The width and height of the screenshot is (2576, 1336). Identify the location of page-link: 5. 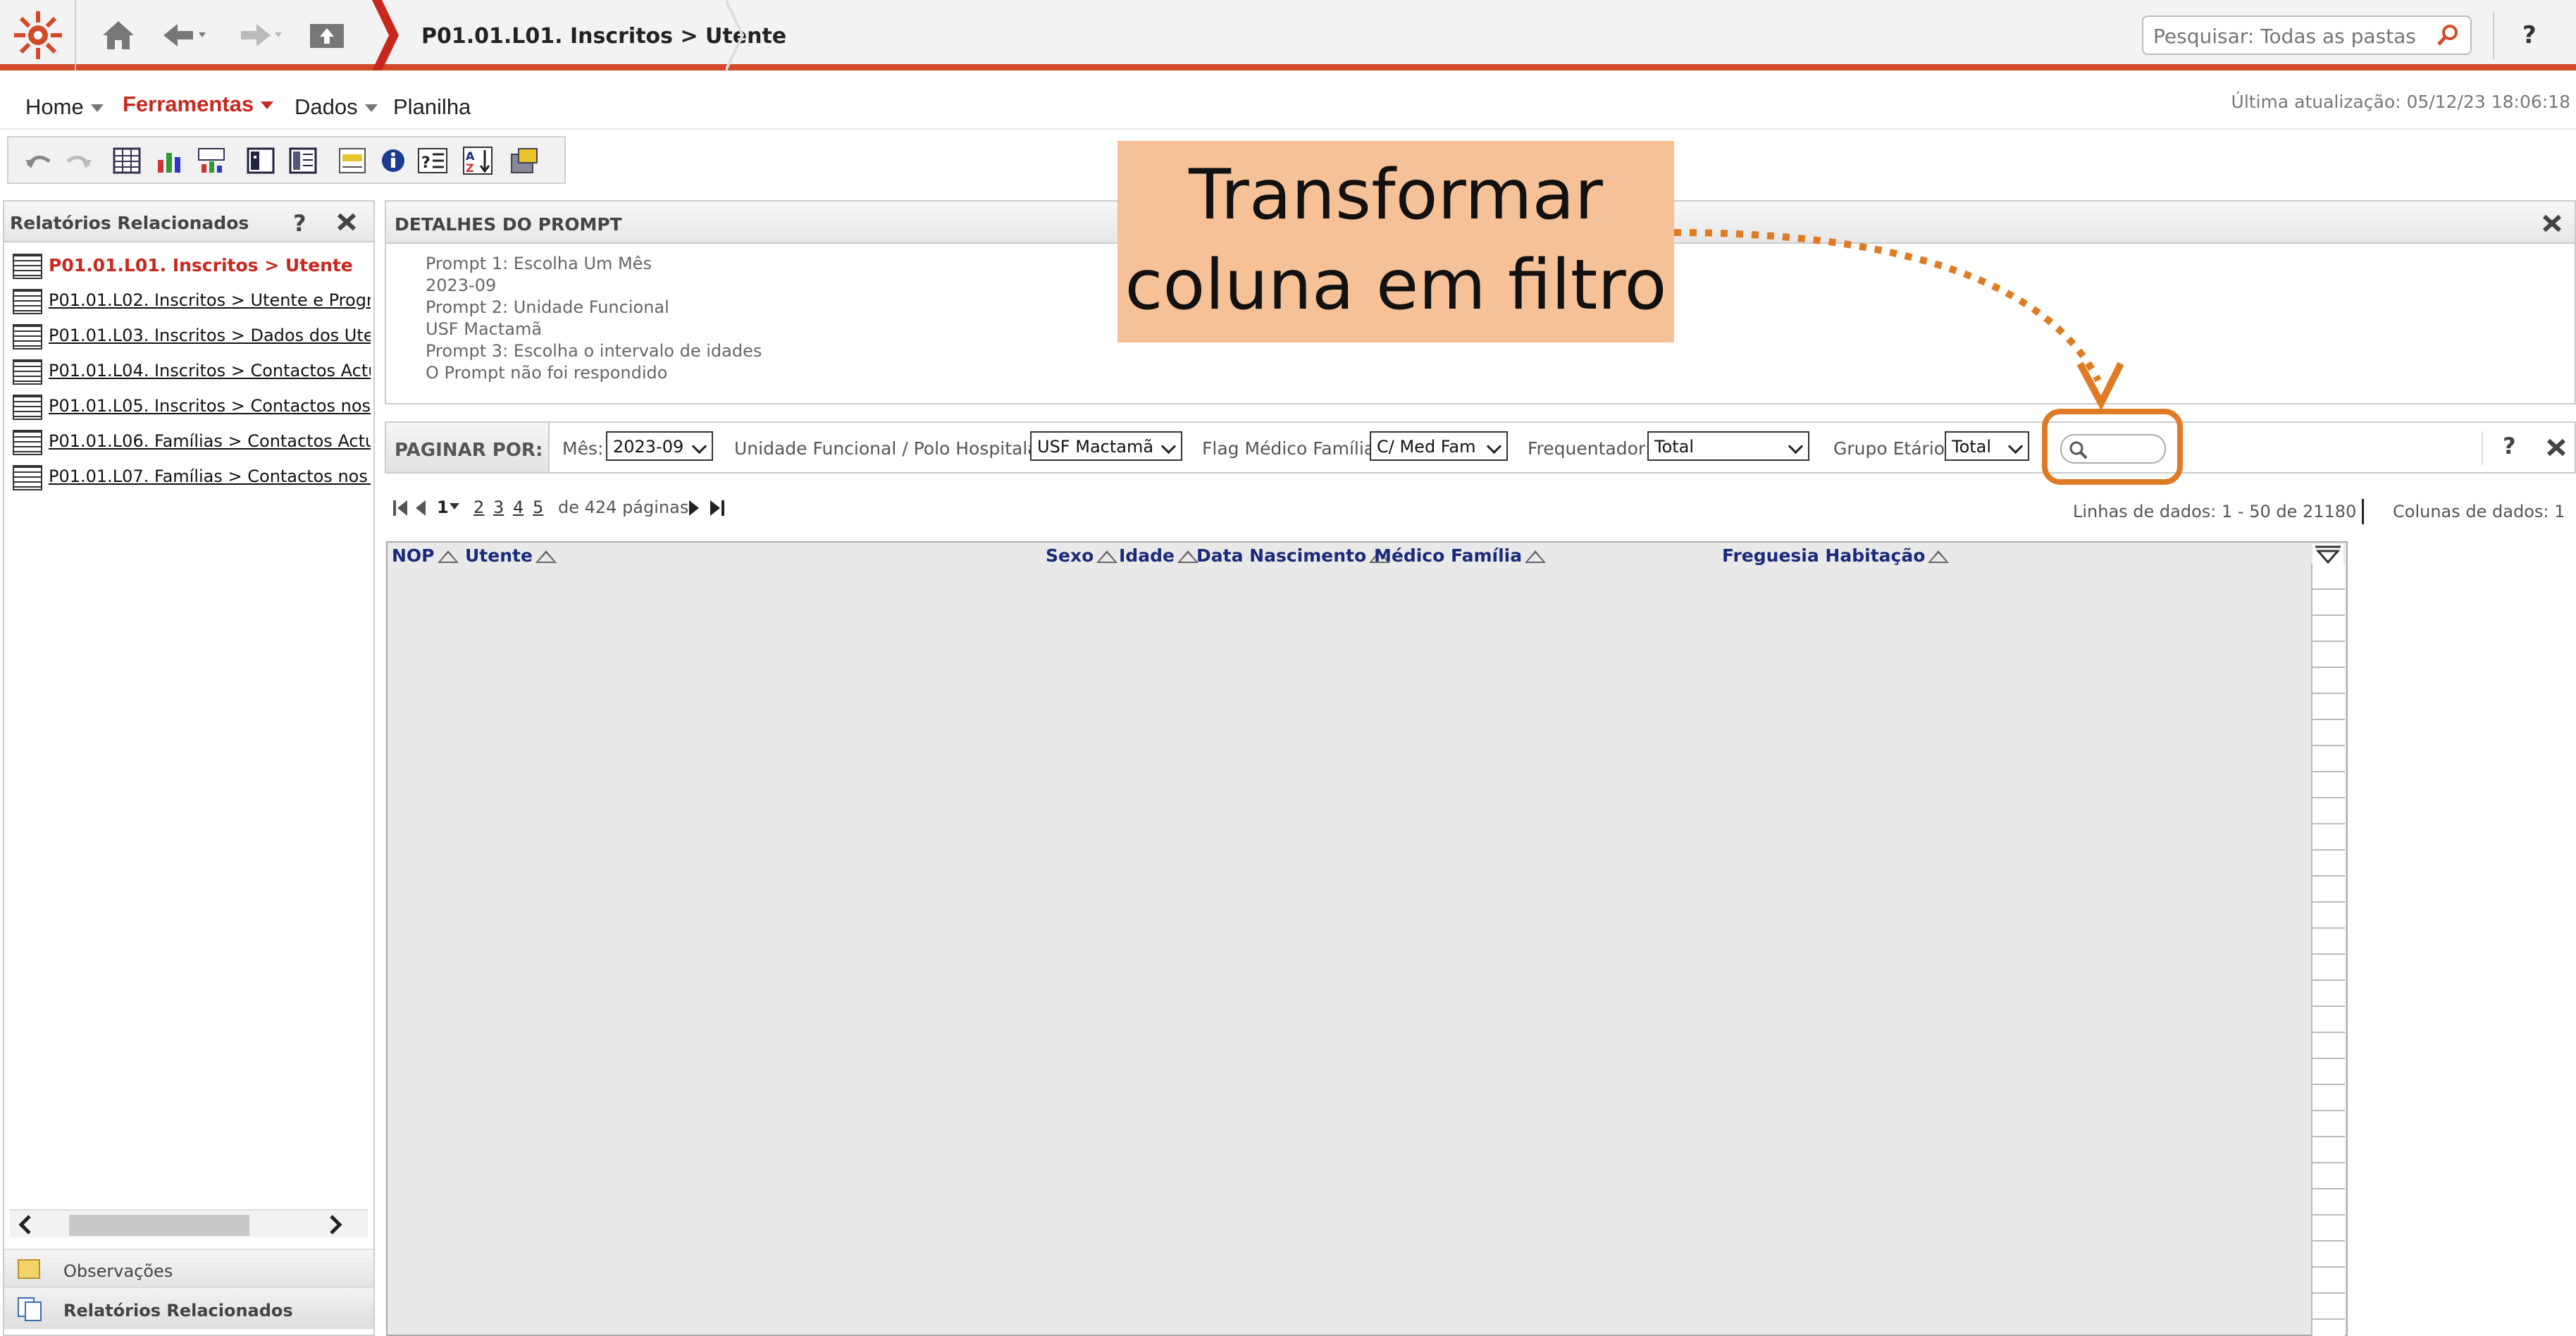
(538, 507).